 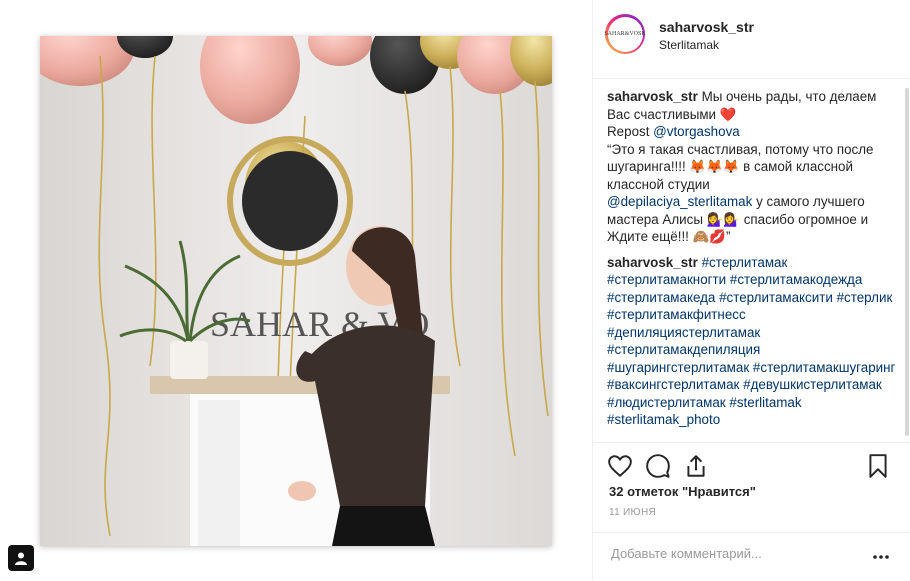 I want to click on hashtag-link: #девушкистерлитамак, so click(x=812, y=384).